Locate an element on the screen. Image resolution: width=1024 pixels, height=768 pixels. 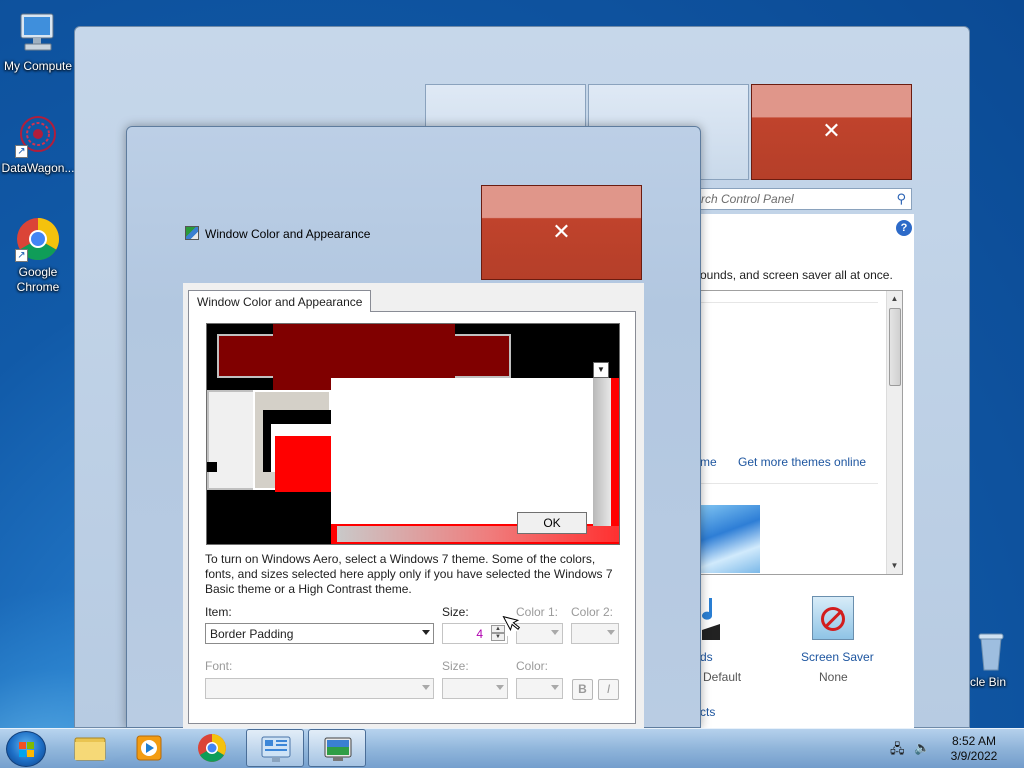
size-stepper: 4 ▲ ▼ is located at coordinates (475, 633).